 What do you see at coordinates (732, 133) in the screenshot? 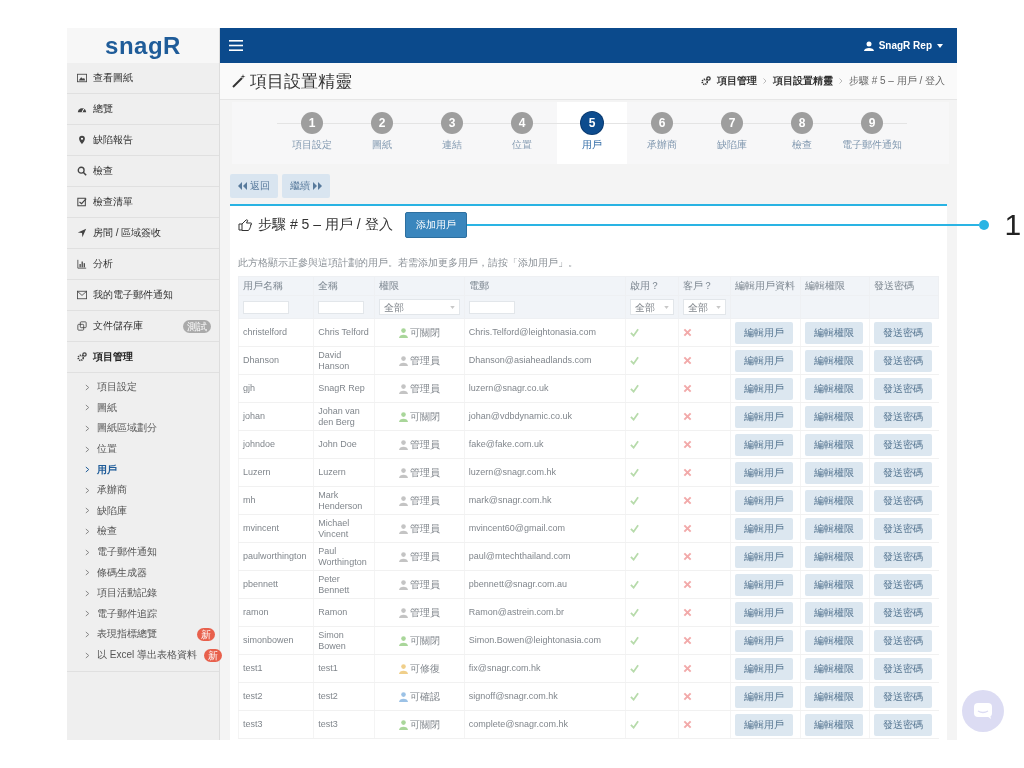
I see `wizard-step: 7 缺陷庫` at bounding box center [732, 133].